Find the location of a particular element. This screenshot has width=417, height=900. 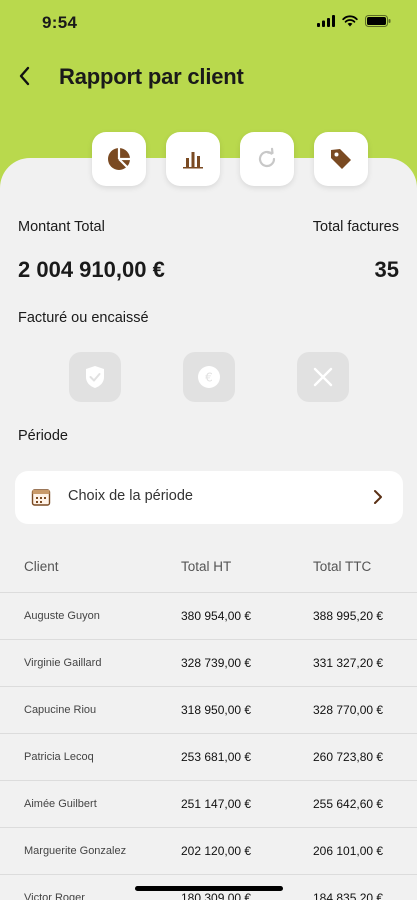

total-ttc: 260 723,80 € is located at coordinates (348, 757).